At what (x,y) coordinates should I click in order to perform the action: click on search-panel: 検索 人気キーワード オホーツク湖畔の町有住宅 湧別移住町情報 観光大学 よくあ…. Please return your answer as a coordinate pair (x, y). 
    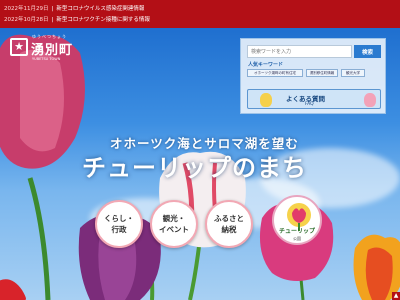
    Looking at the image, I should click on (313, 76).